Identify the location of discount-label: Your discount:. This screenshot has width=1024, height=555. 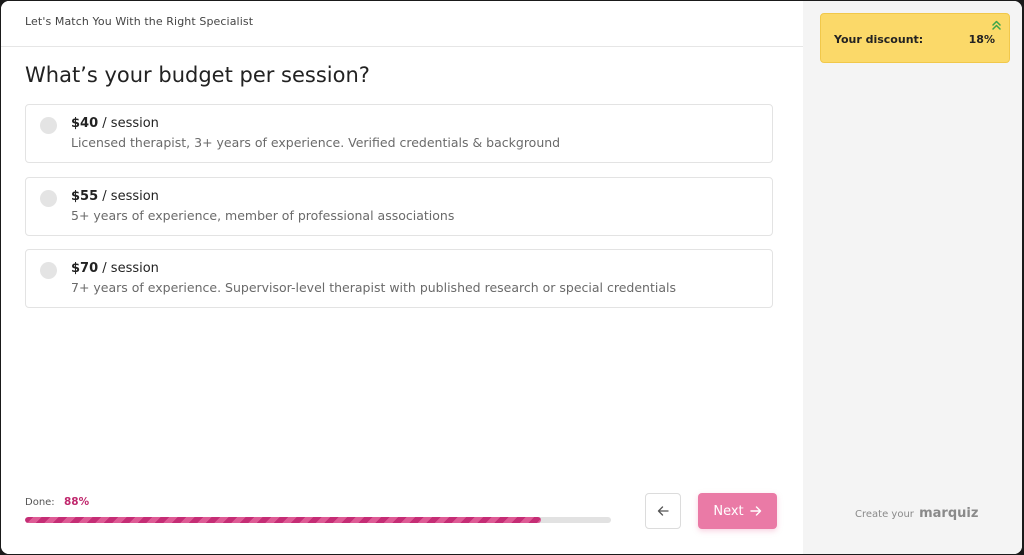
(879, 39).